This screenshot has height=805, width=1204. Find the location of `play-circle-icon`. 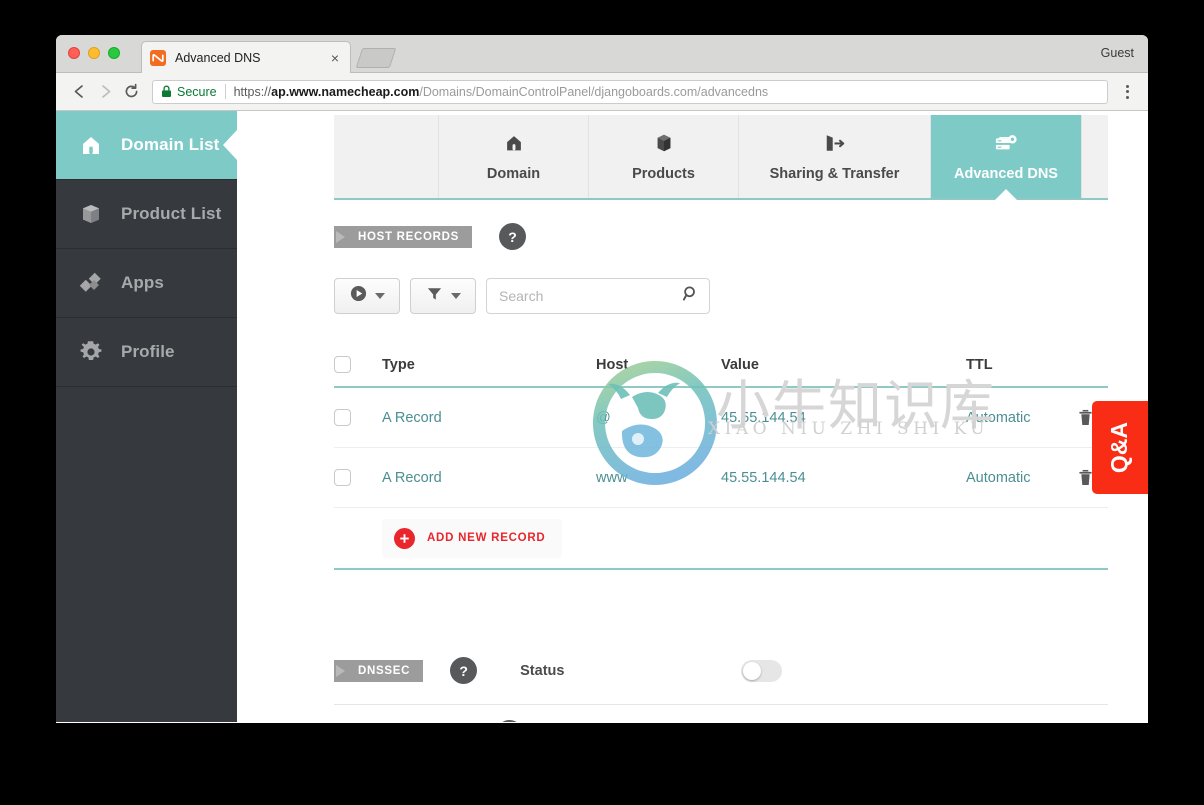

play-circle-icon is located at coordinates (358, 296).